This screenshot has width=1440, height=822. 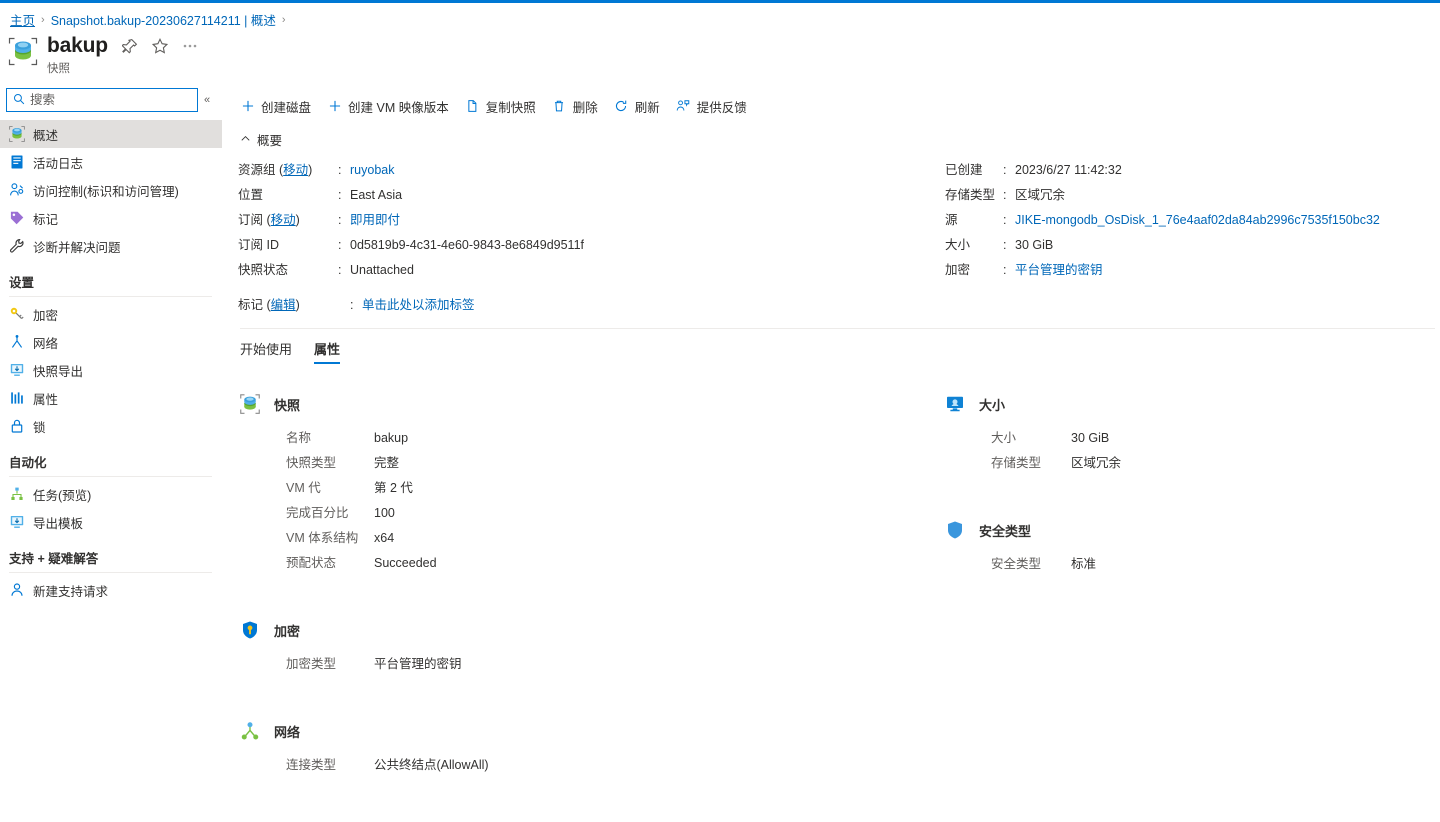 What do you see at coordinates (159, 46) in the screenshot?
I see `star-icon` at bounding box center [159, 46].